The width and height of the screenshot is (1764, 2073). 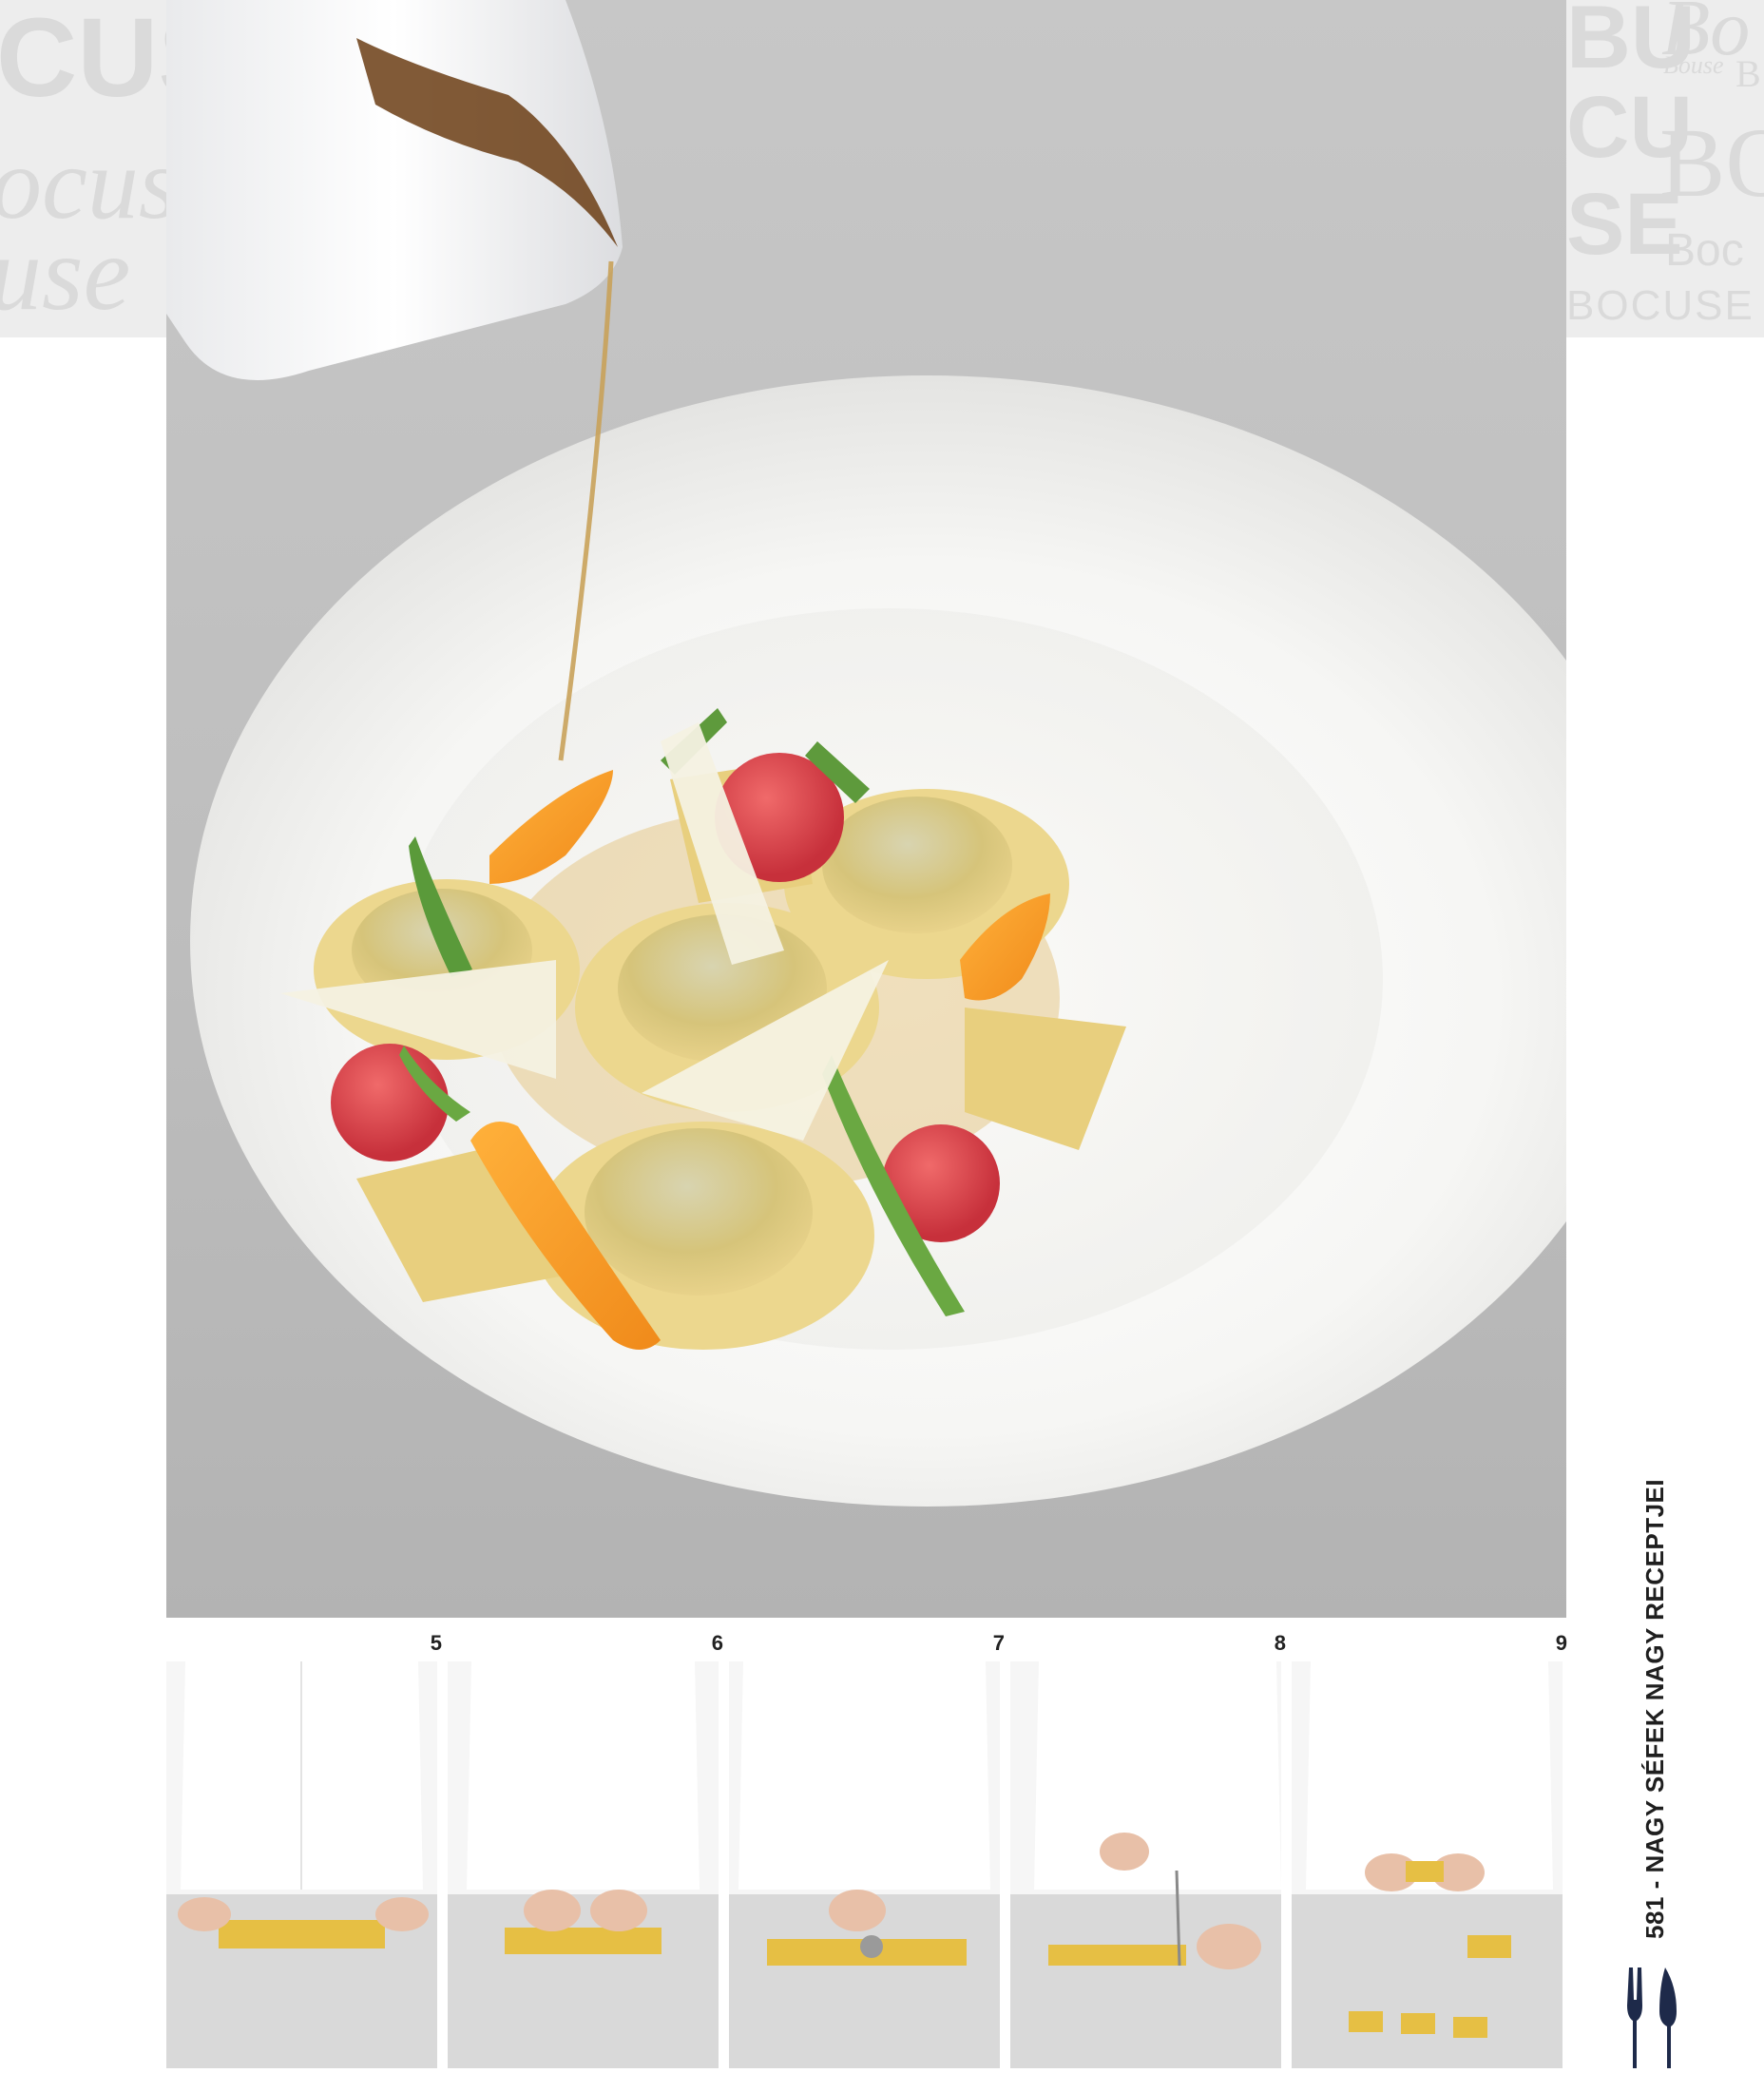 What do you see at coordinates (436, 1643) in the screenshot?
I see `step-number-5: 5` at bounding box center [436, 1643].